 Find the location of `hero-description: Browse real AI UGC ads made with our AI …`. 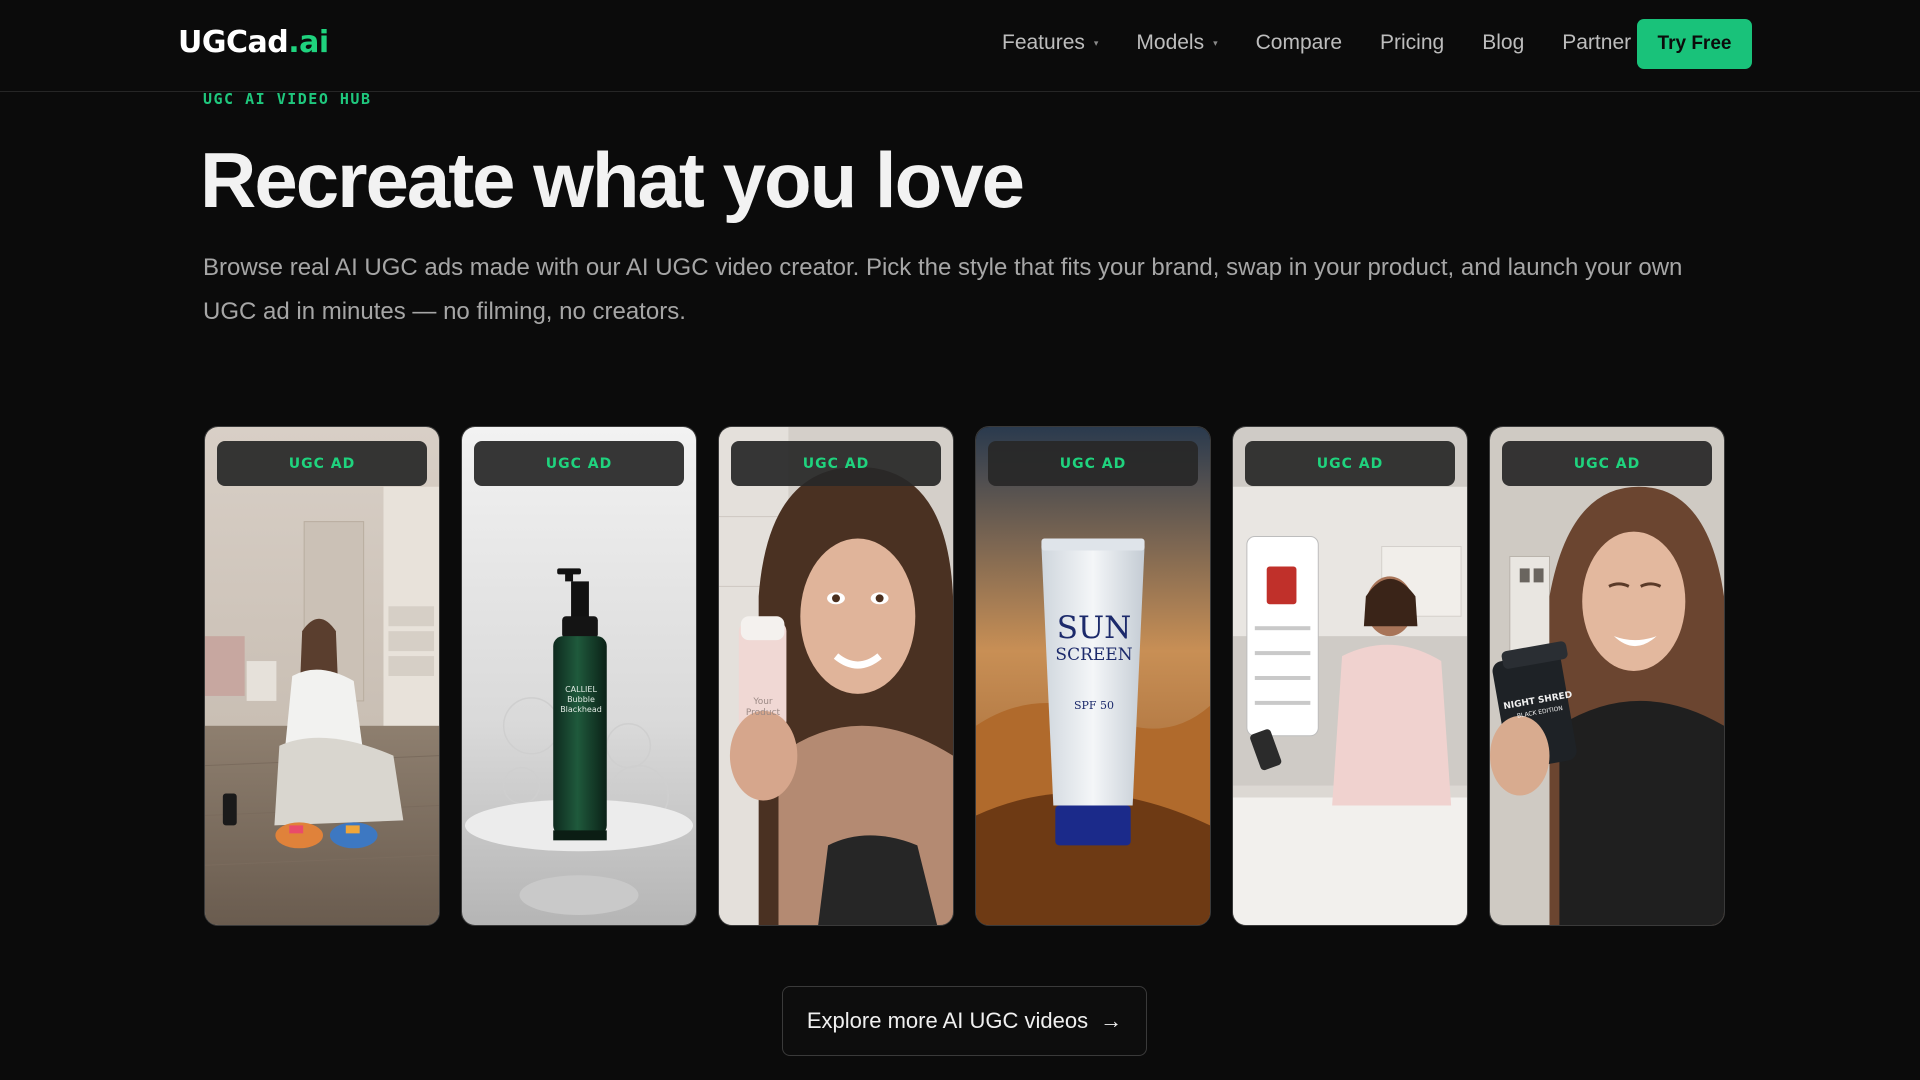

hero-description: Browse real AI UGC ads made with our AI … is located at coordinates (943, 289).